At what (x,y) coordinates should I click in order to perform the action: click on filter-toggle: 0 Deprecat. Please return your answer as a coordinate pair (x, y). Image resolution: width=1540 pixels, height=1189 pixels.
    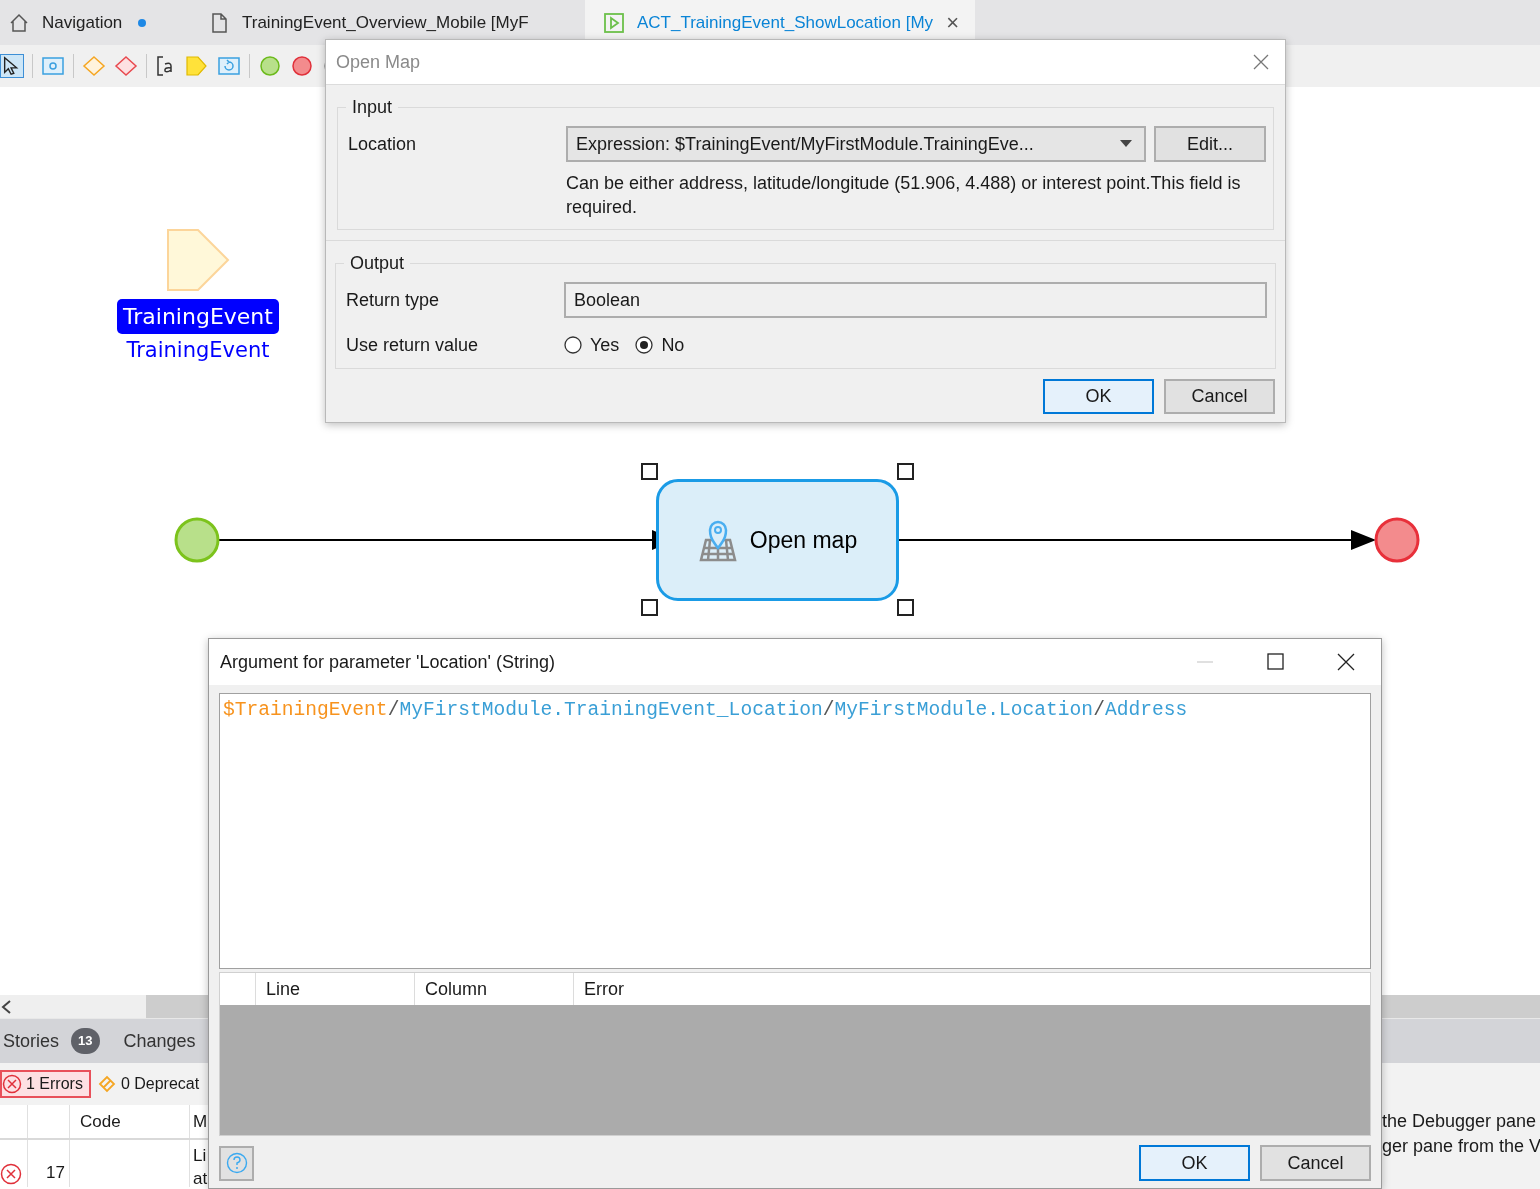
    Looking at the image, I should click on (151, 1084).